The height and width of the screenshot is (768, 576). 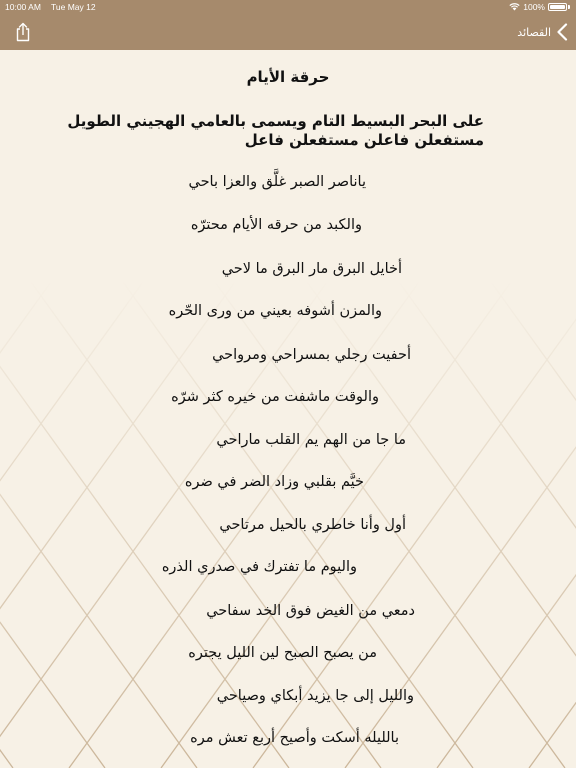 What do you see at coordinates (276, 225) in the screenshot?
I see `verse-line: والكبد من حرقه الأيام محترّه` at bounding box center [276, 225].